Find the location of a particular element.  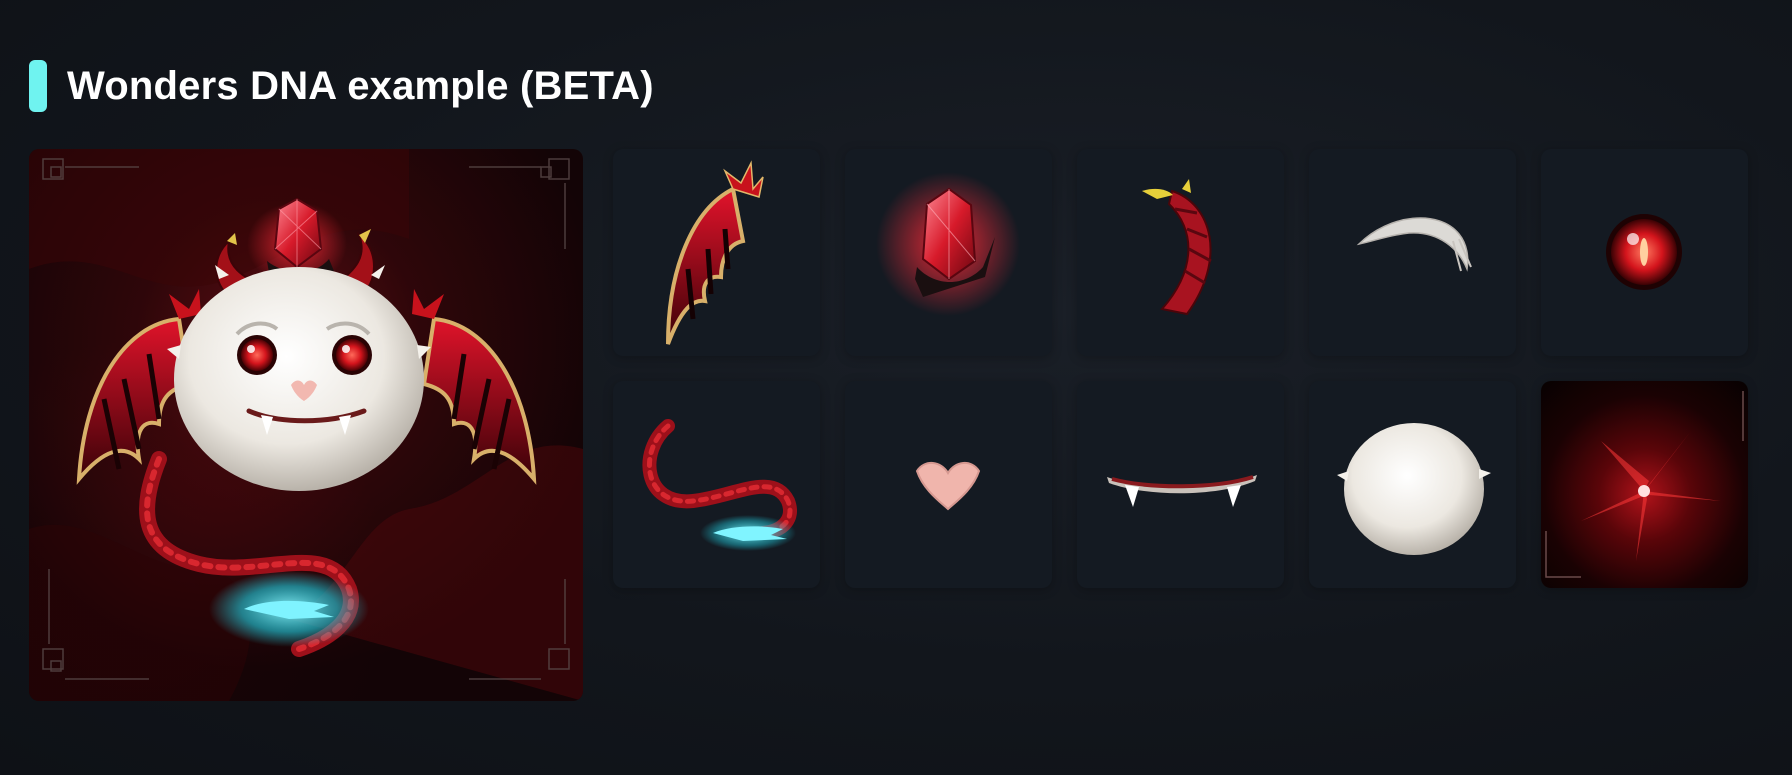

tail-icon is located at coordinates (719, 485).